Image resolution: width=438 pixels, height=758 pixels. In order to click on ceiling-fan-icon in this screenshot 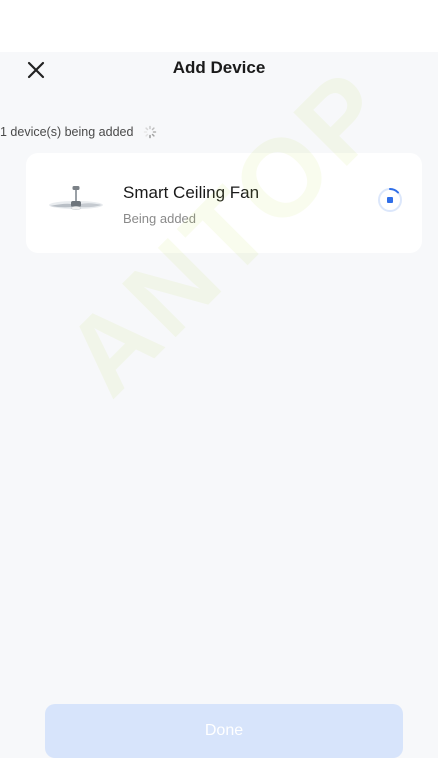, I will do `click(76, 198)`.